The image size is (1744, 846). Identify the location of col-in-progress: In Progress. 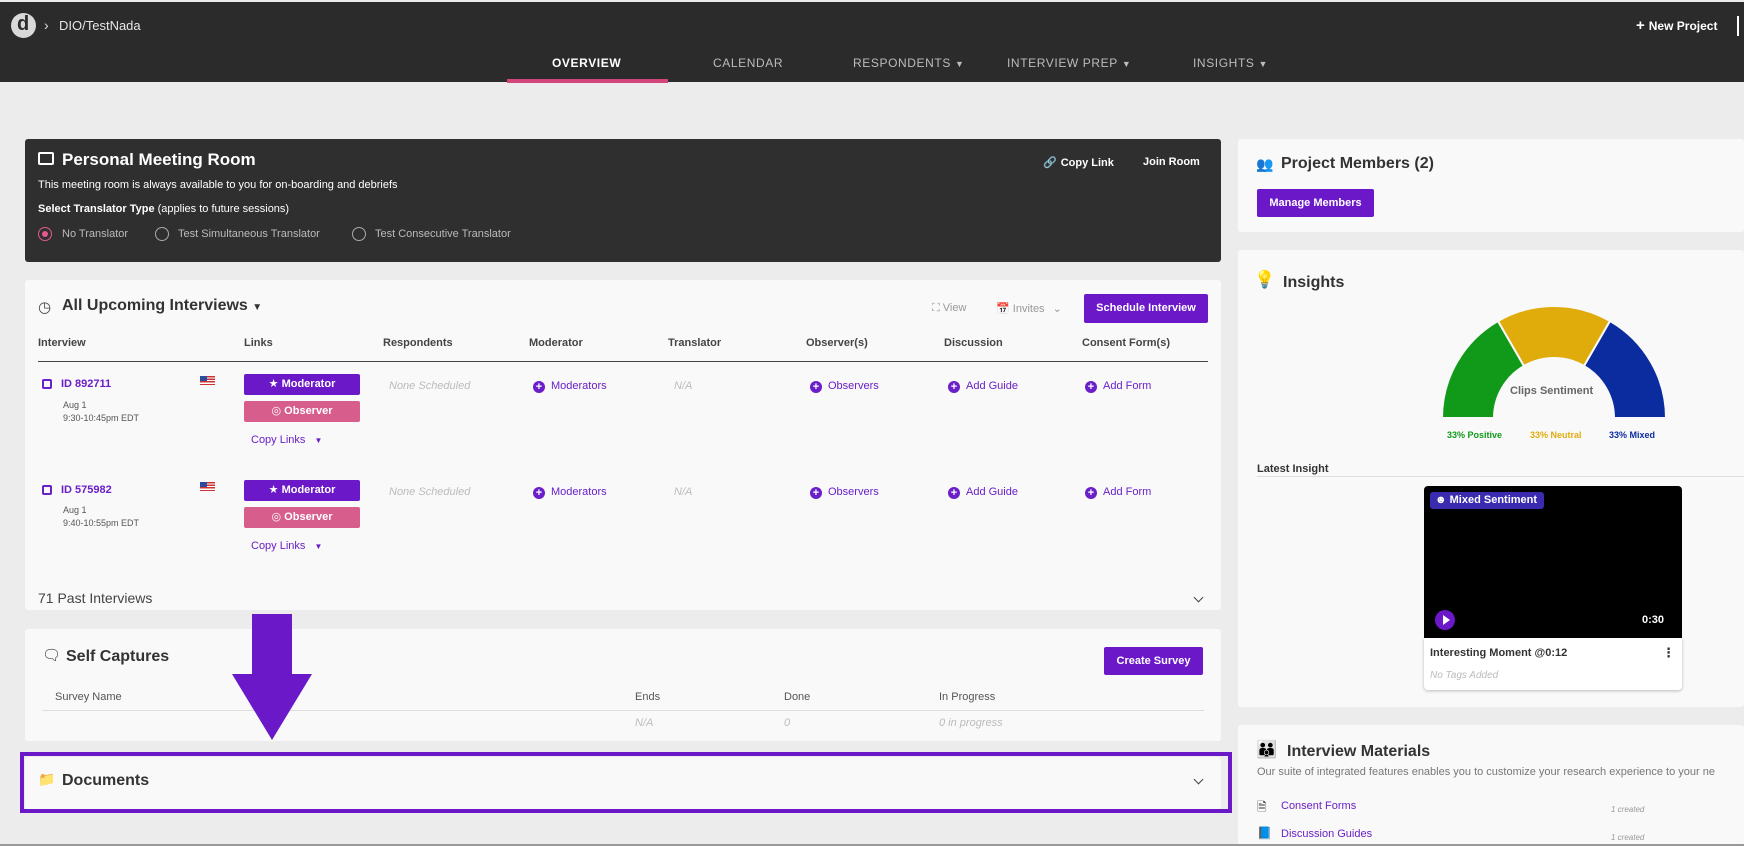
(967, 697).